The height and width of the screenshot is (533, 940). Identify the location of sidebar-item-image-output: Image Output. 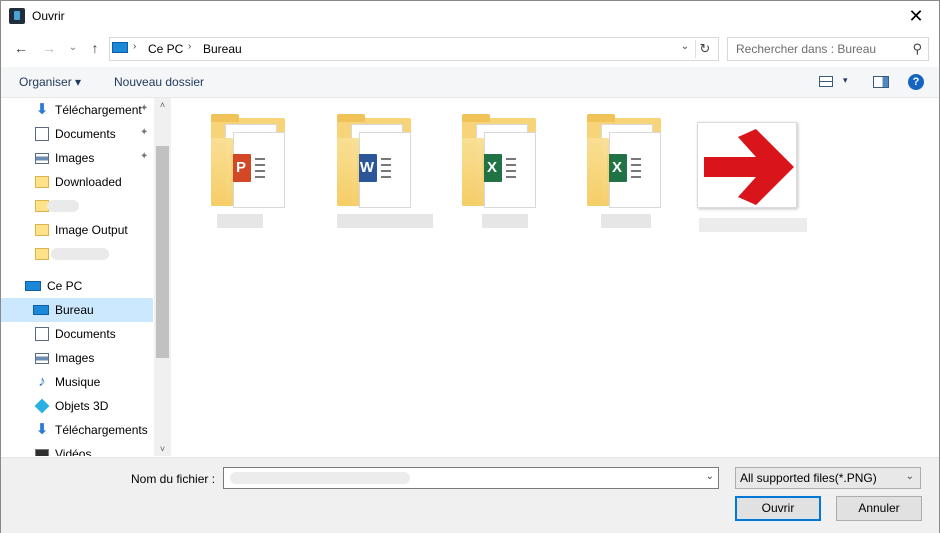
(77, 230).